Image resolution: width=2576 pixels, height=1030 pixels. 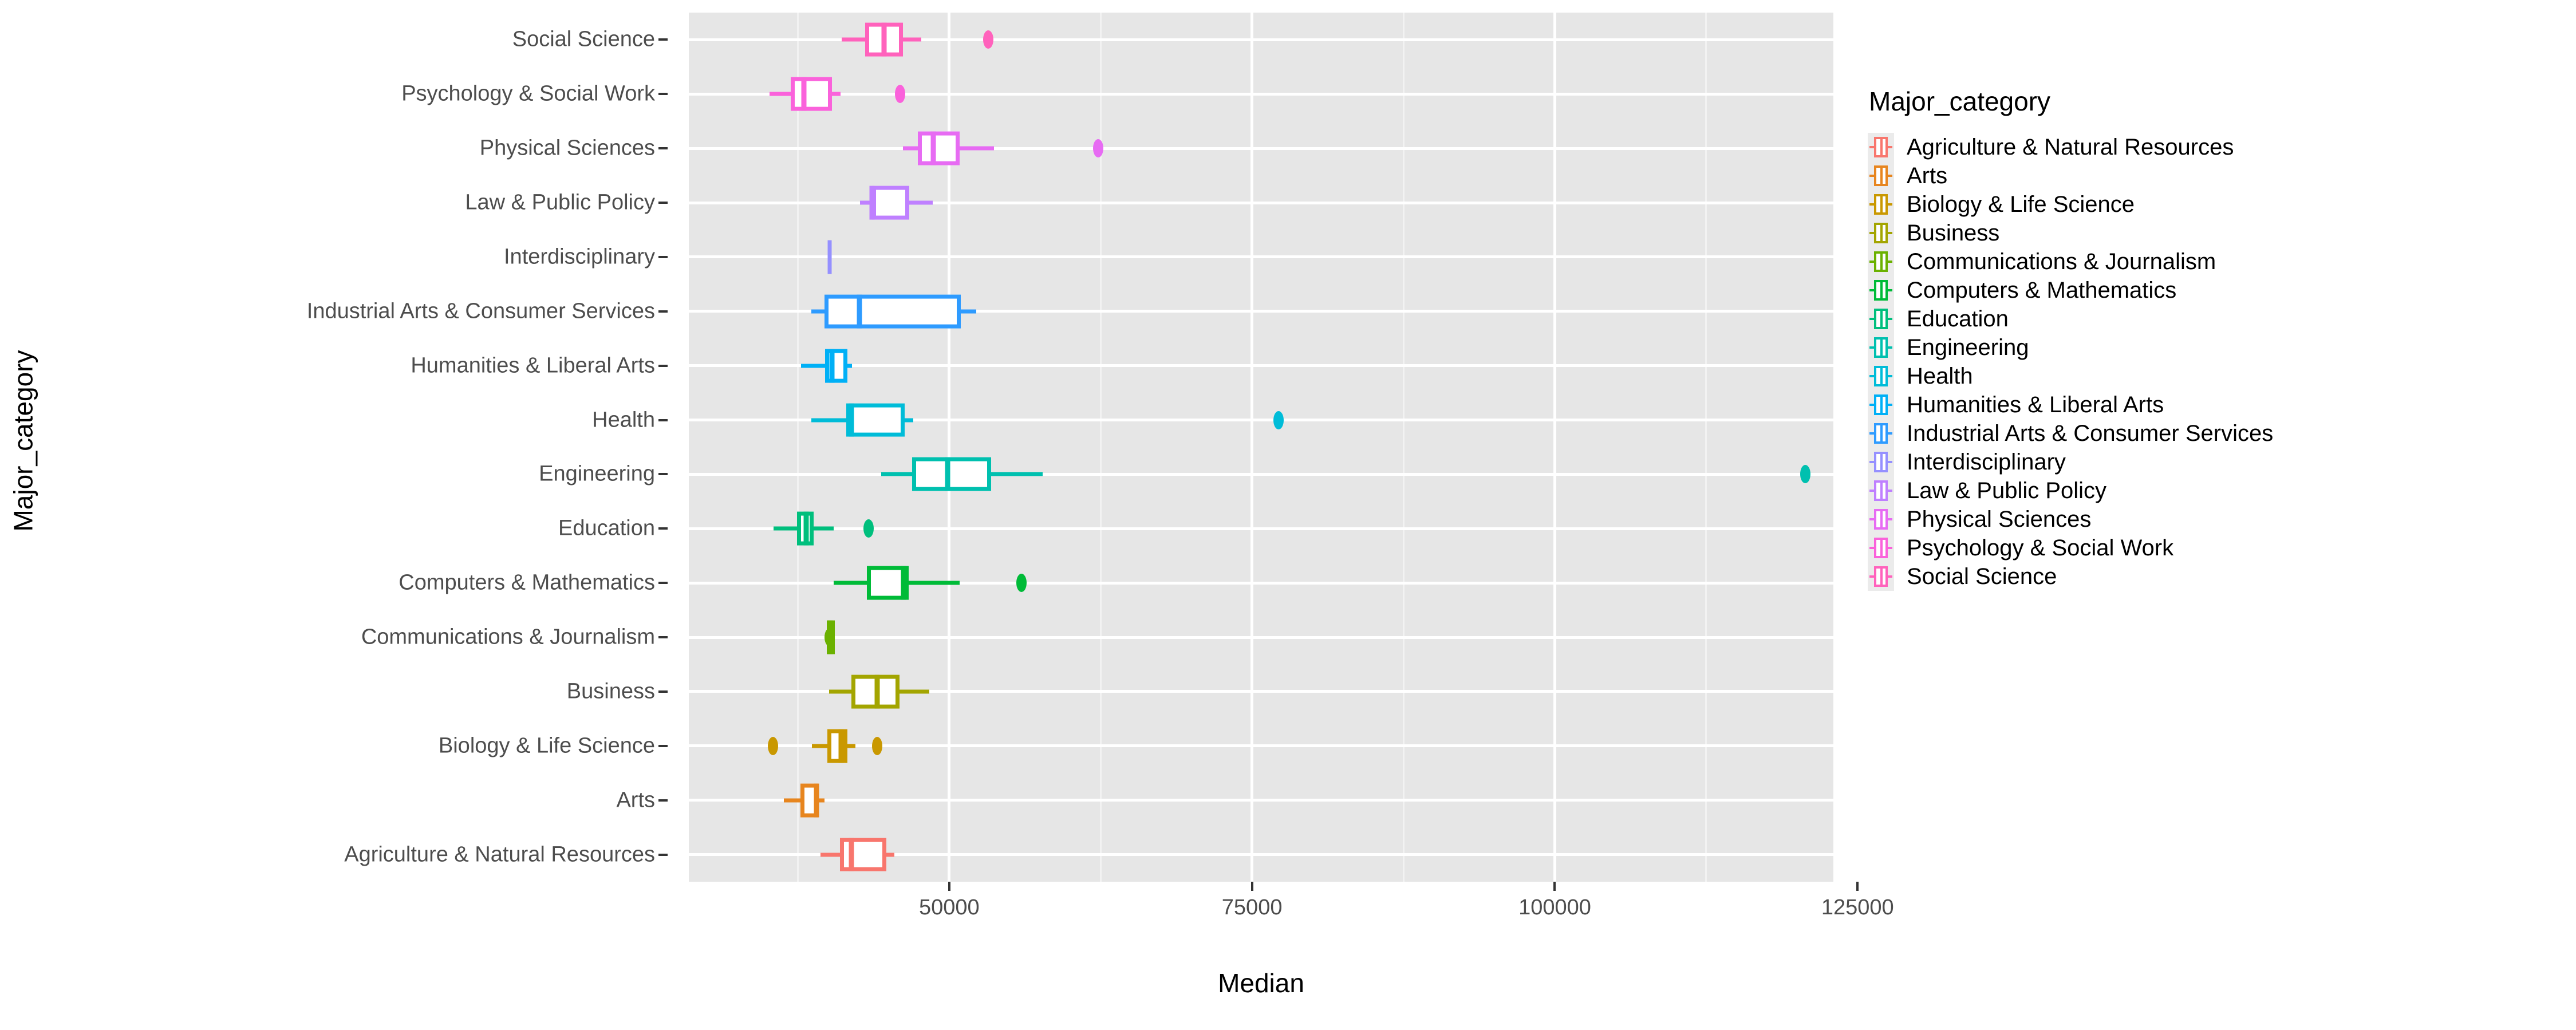 What do you see at coordinates (829, 257) in the screenshot?
I see `boxplot-single-line` at bounding box center [829, 257].